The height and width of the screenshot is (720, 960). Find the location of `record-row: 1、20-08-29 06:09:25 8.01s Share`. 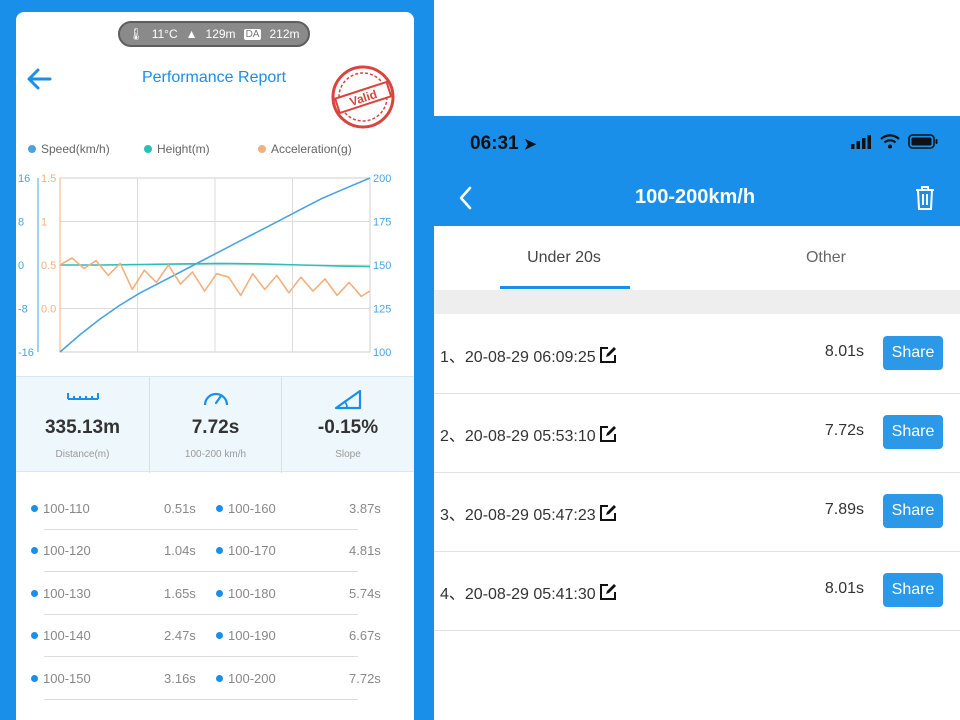

record-row: 1、20-08-29 06:09:25 8.01s Share is located at coordinates (697, 354).